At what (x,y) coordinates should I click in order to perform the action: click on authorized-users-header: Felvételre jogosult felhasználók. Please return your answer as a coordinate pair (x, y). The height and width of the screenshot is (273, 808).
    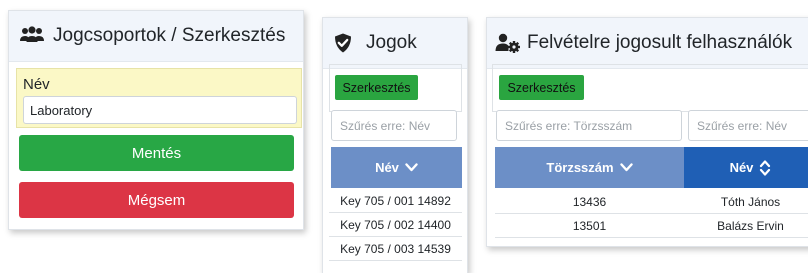
    Looking at the image, I should click on (647, 43).